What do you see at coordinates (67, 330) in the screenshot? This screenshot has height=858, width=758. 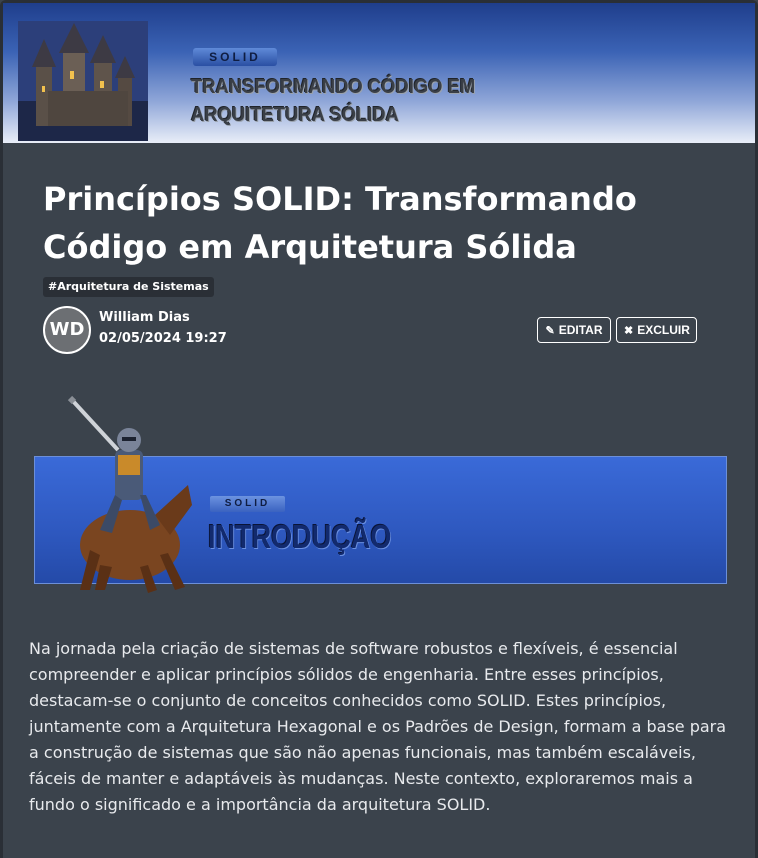 I see `avatar: WD` at bounding box center [67, 330].